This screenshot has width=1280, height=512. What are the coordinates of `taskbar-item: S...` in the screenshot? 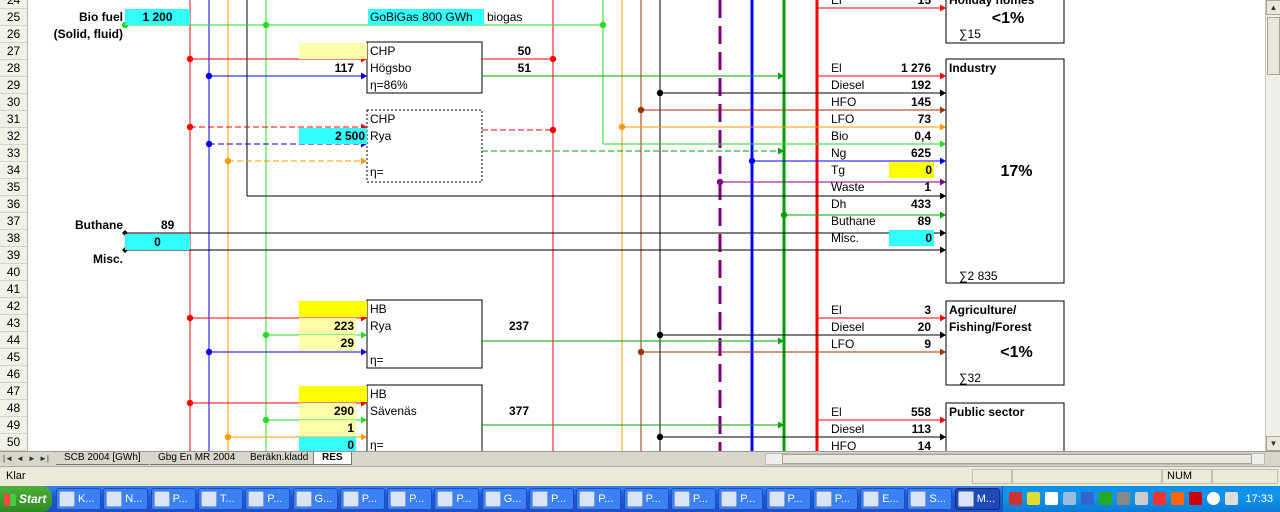 It's located at (930, 499).